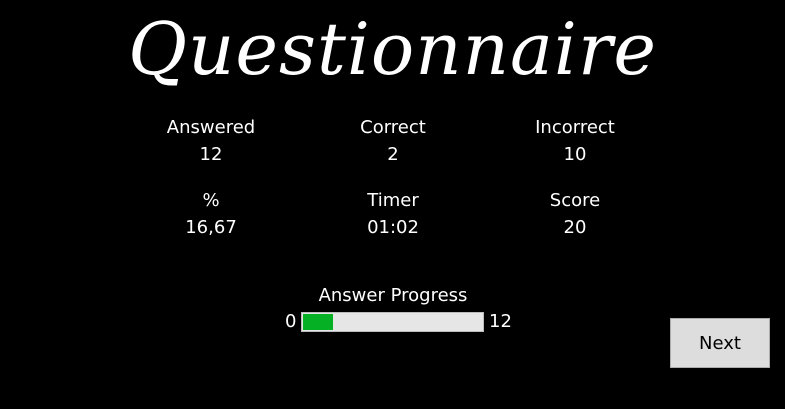  What do you see at coordinates (575, 227) in the screenshot?
I see `stat-score-value: 20` at bounding box center [575, 227].